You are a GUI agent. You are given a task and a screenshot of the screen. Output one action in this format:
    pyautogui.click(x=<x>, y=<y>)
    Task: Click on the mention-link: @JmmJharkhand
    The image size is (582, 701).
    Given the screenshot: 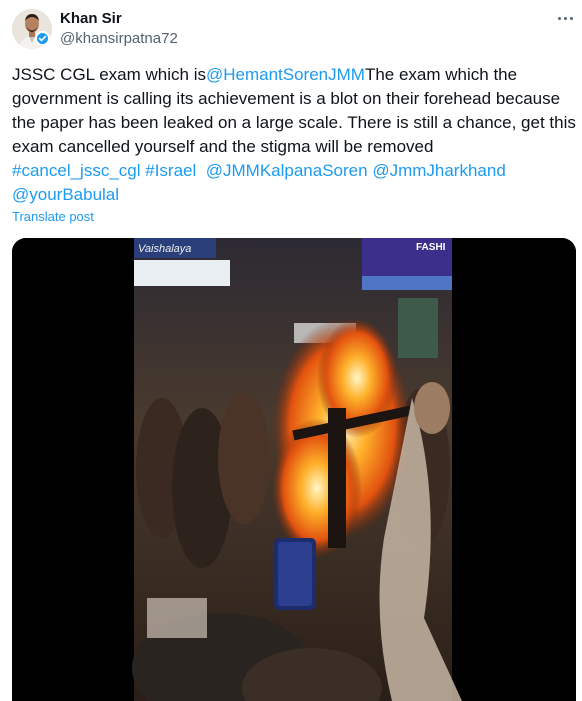 What is the action you would take?
    pyautogui.click(x=438, y=170)
    